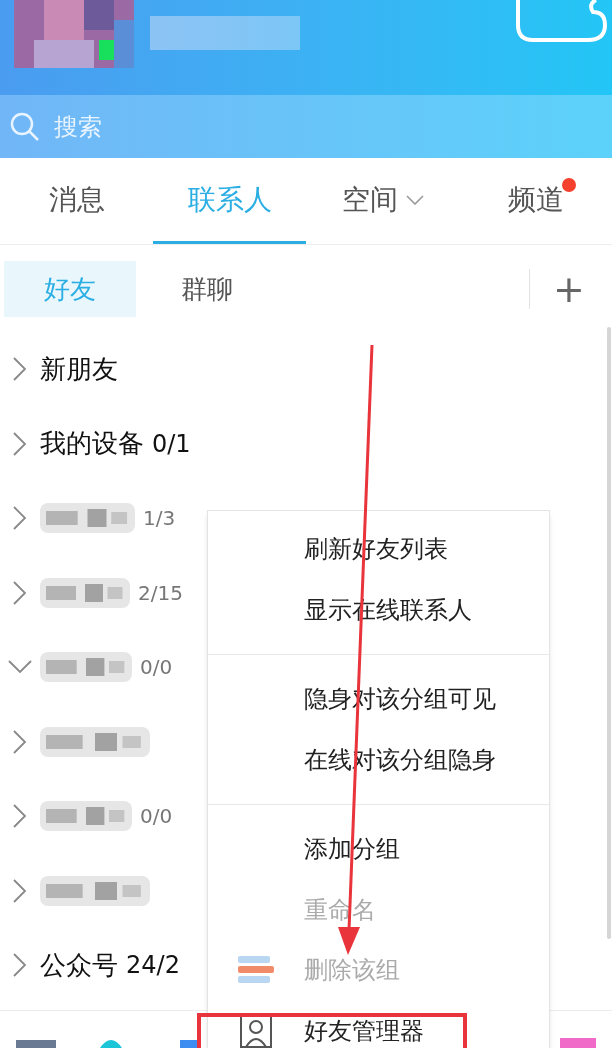 The width and height of the screenshot is (612, 1048). I want to click on group-count: 2/15, so click(160, 593).